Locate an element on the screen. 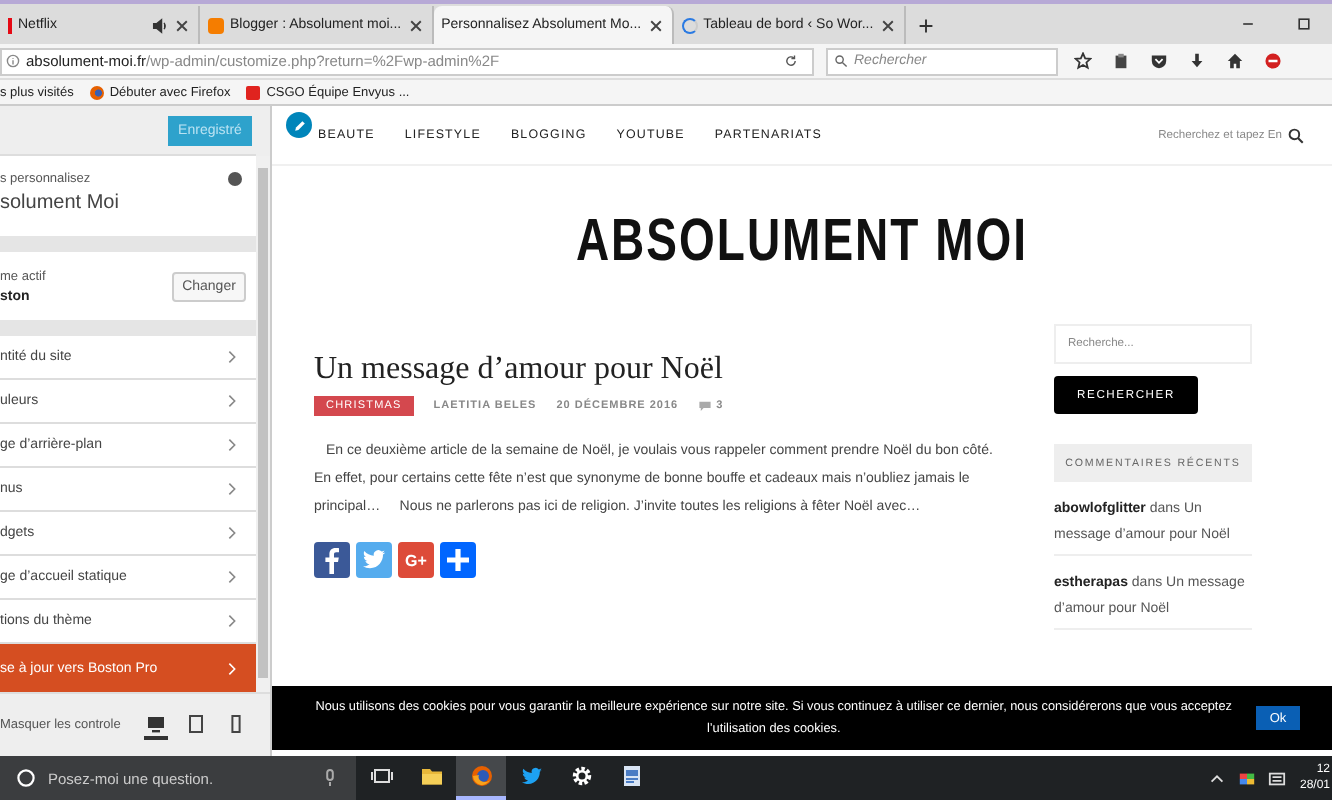 This screenshot has width=1332, height=800. phone-icon is located at coordinates (236, 723).